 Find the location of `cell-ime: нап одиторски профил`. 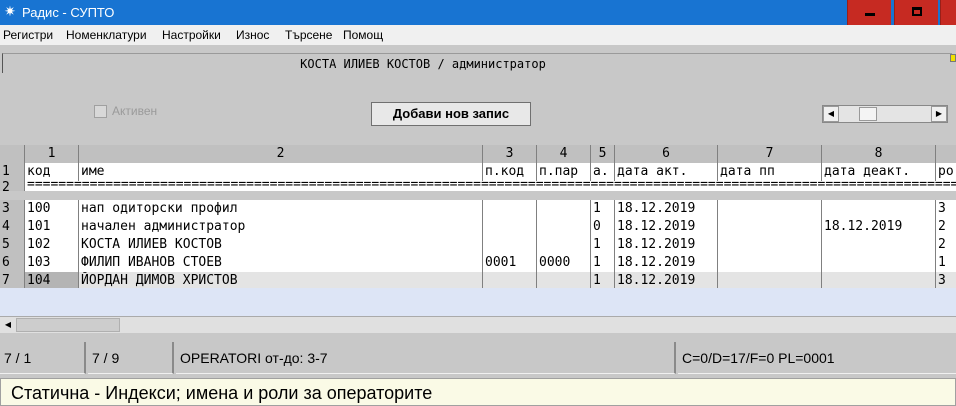

cell-ime: нап одиторски профил is located at coordinates (281, 209).